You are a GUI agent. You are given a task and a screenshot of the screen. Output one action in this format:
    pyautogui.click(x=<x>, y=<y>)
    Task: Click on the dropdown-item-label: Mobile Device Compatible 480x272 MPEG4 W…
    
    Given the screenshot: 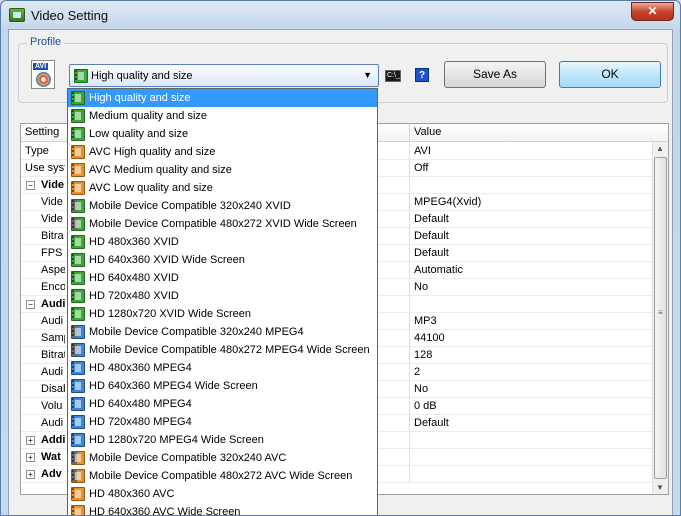 What is the action you would take?
    pyautogui.click(x=229, y=350)
    